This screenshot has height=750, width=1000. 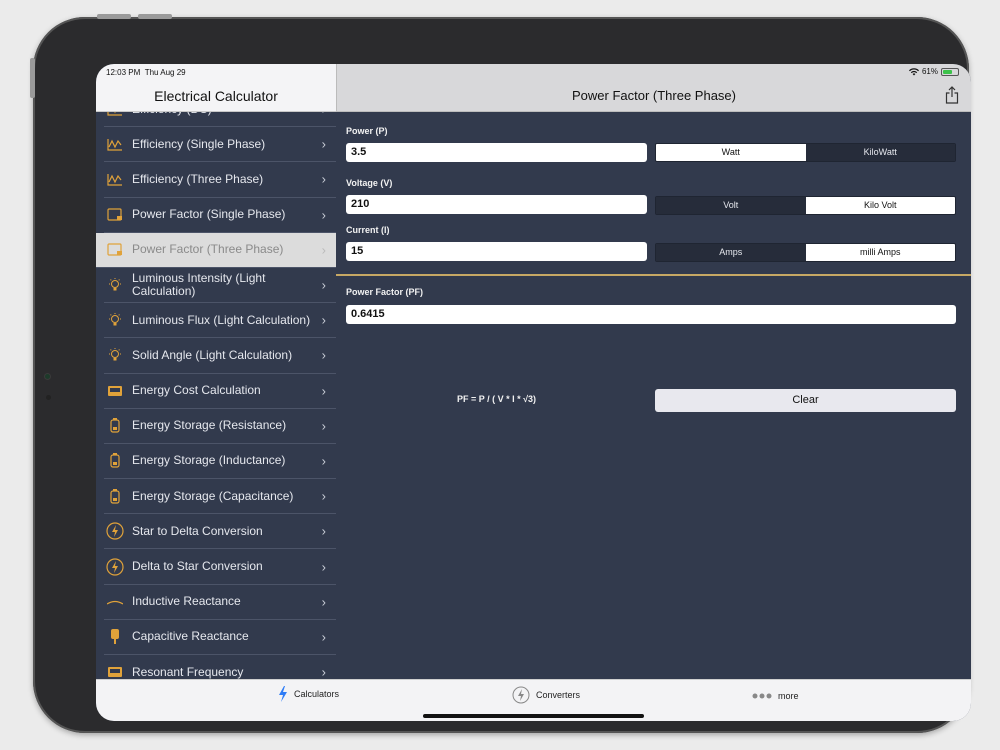 I want to click on sidebar-item-resonant-frequency: Resonant Frequency ›, so click(x=220, y=667).